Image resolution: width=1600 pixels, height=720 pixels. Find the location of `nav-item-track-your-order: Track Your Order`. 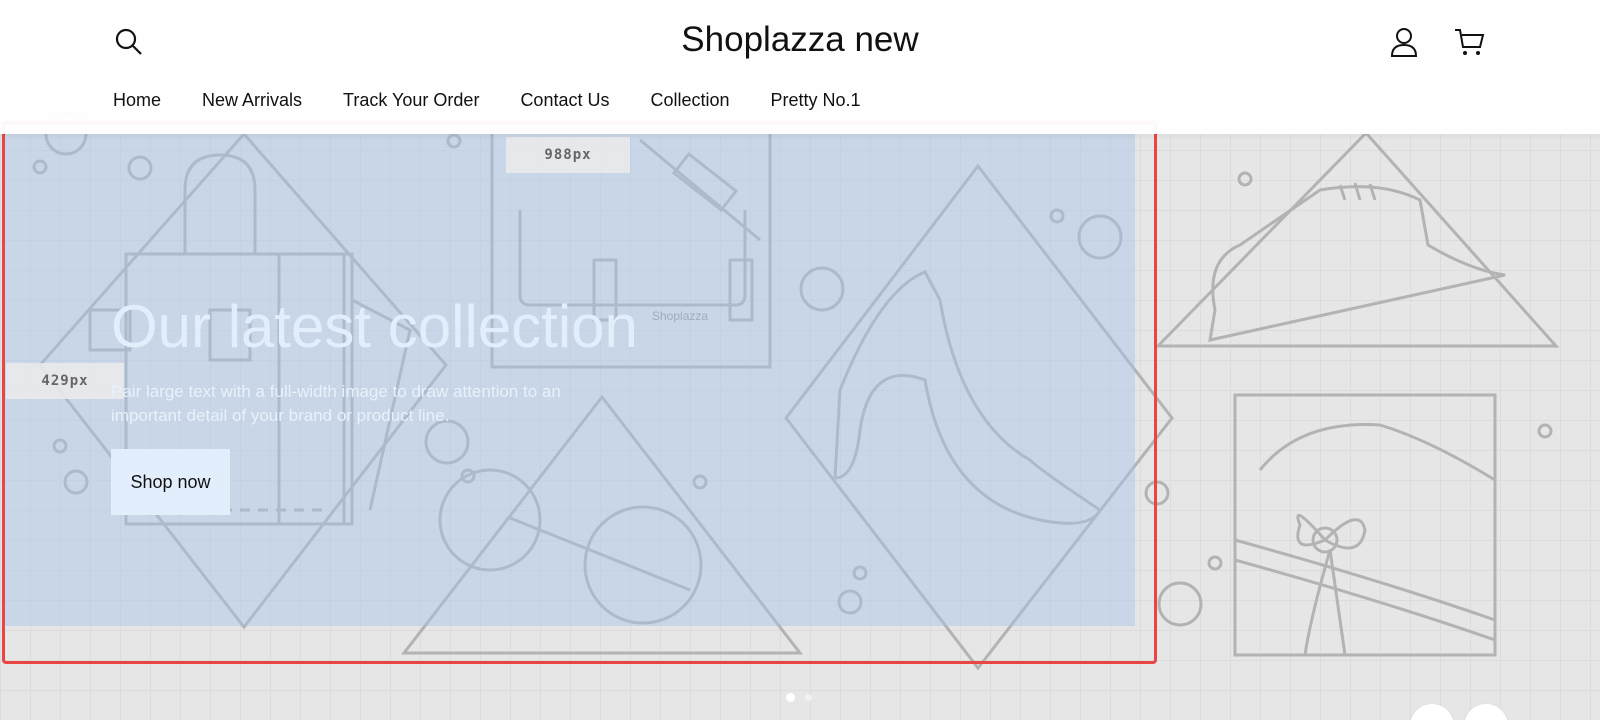

nav-item-track-your-order: Track Your Order is located at coordinates (411, 100).